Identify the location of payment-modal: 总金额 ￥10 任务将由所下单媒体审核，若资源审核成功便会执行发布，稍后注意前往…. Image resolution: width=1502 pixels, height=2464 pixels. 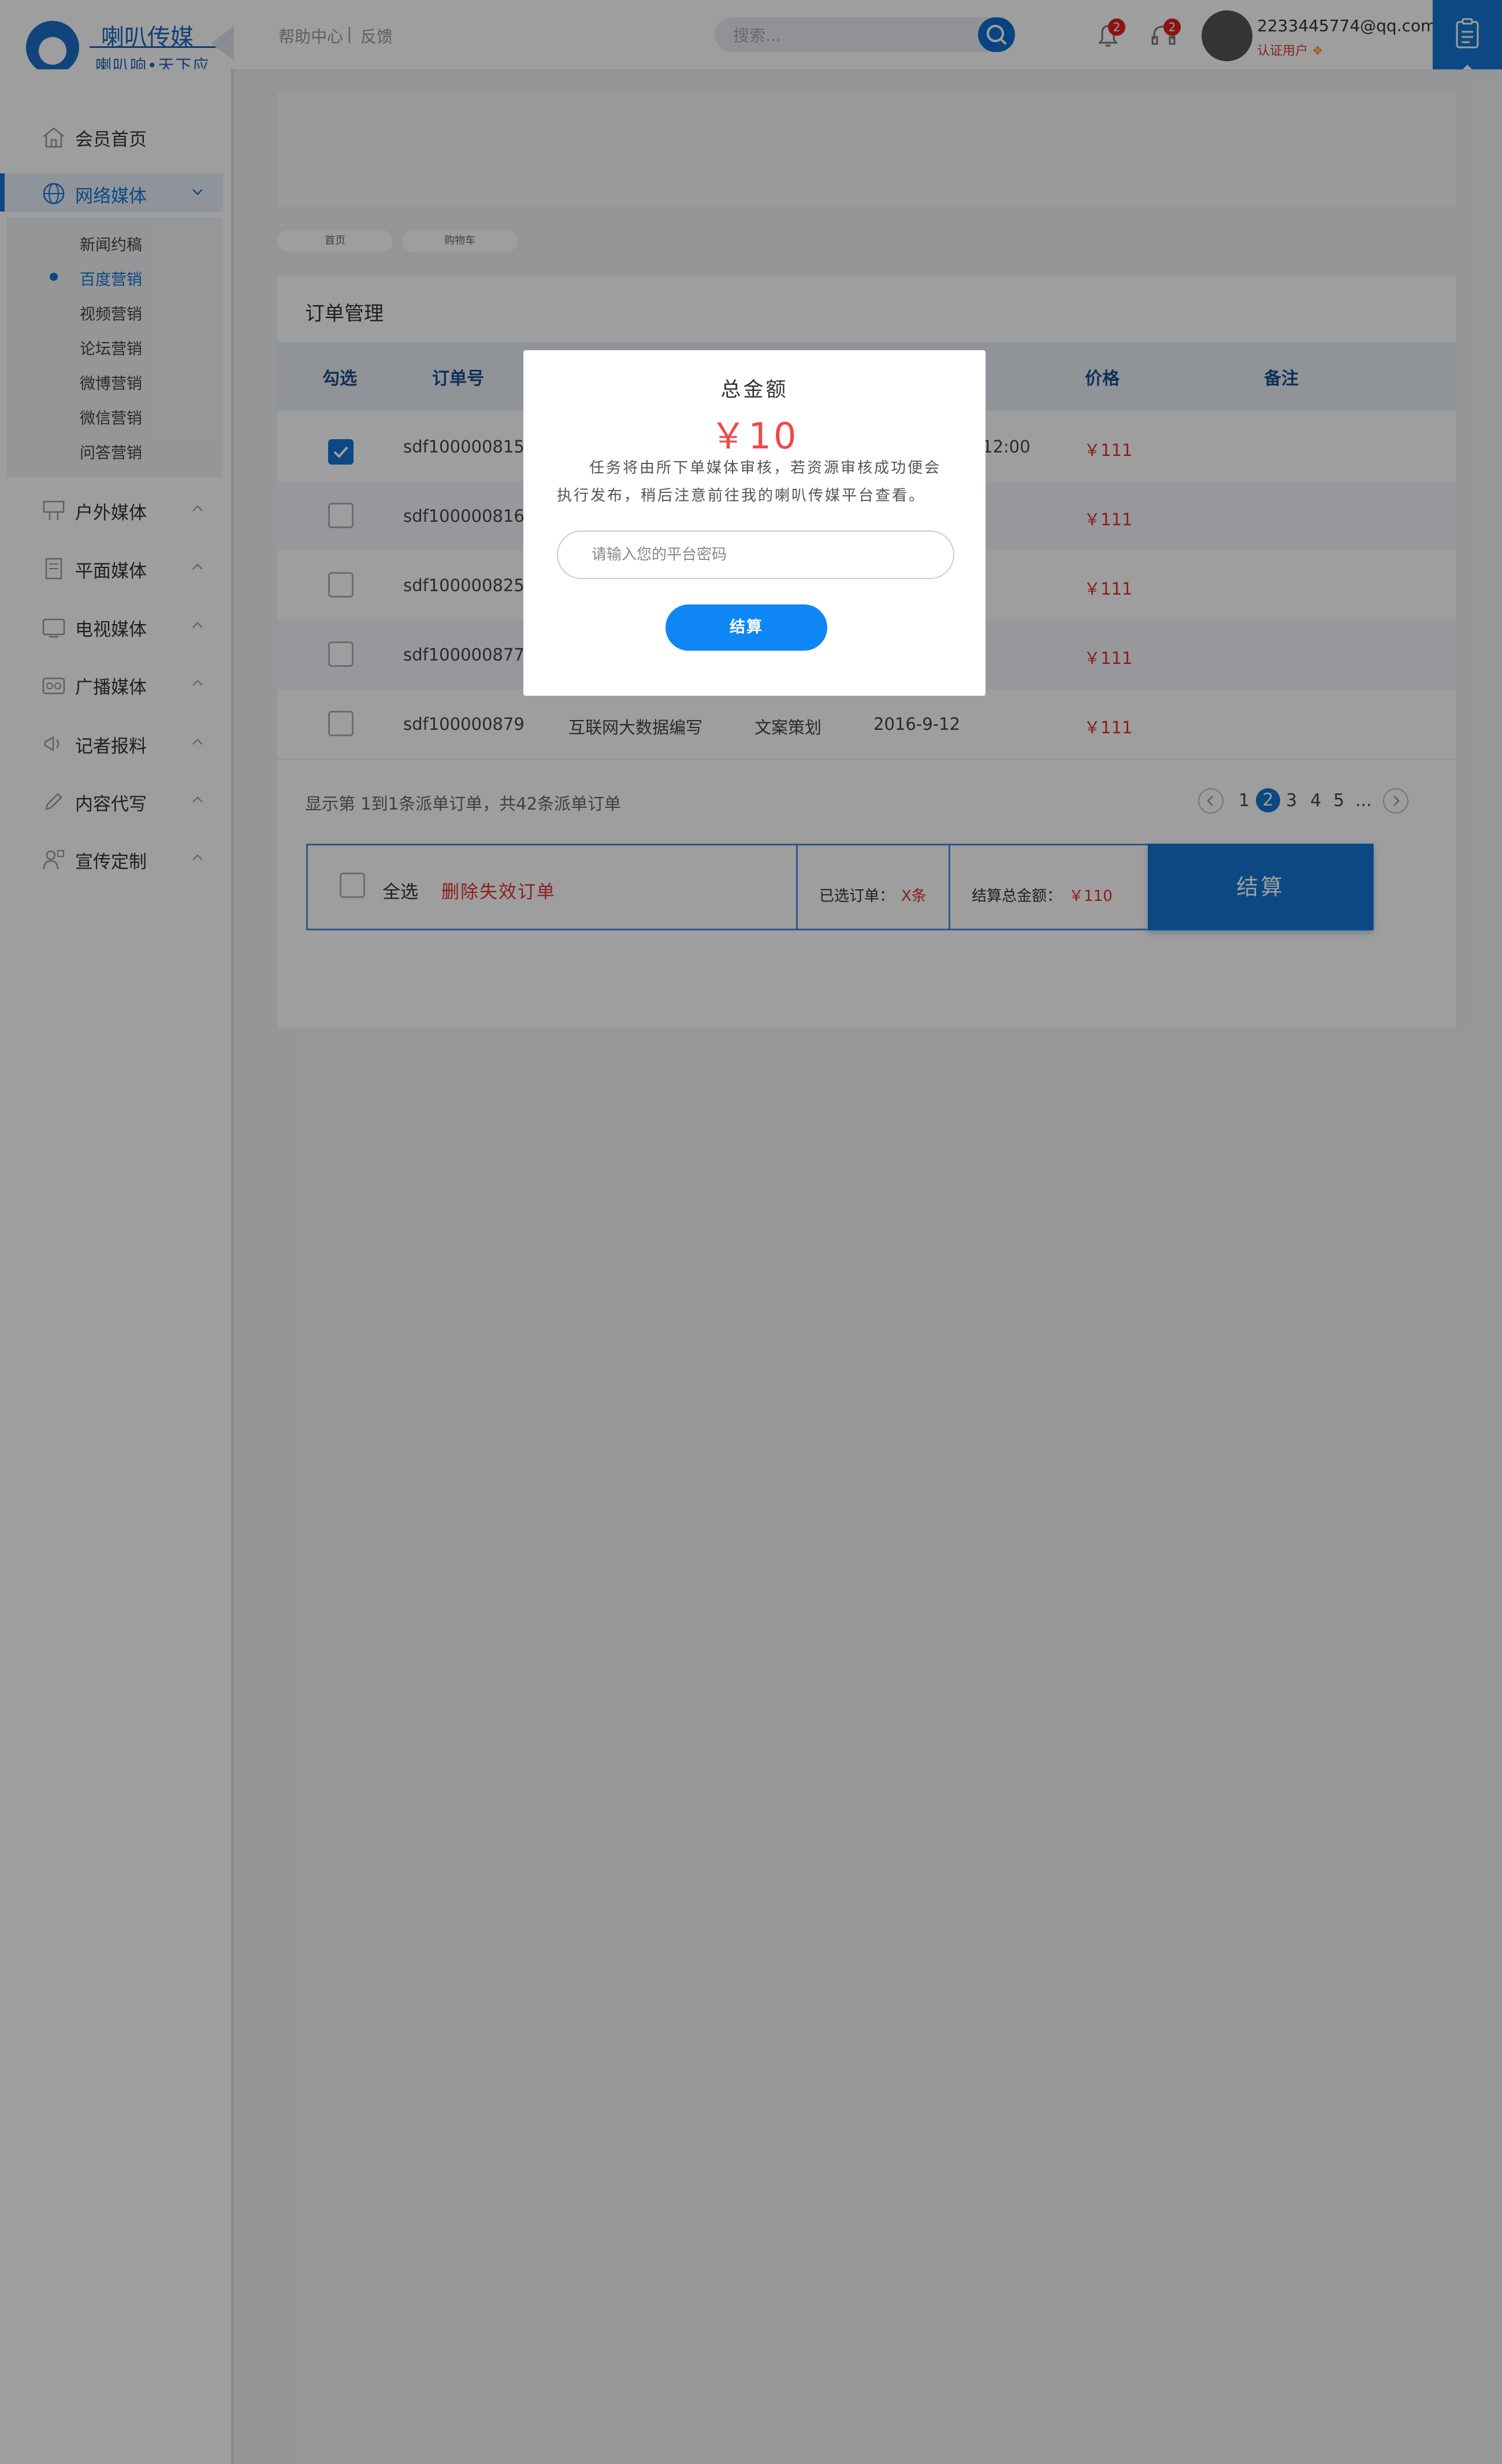
(754, 523).